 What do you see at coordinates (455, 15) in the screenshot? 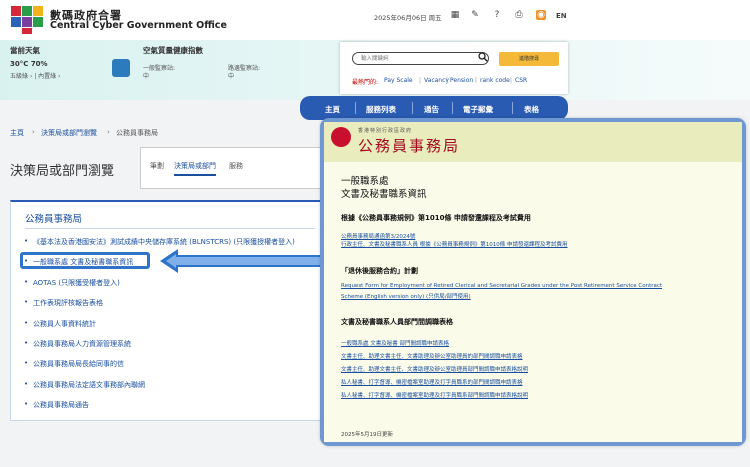
I see `contacts-icon: ▦` at bounding box center [455, 15].